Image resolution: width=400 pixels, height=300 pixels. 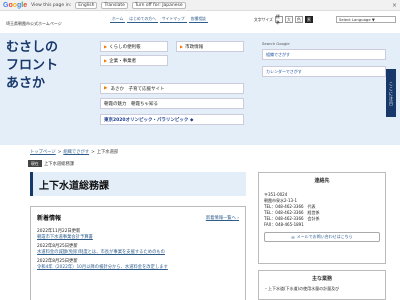 What do you see at coordinates (324, 71) in the screenshot?
I see `search-by-calendar-field: カレンダーでさがす` at bounding box center [324, 71].